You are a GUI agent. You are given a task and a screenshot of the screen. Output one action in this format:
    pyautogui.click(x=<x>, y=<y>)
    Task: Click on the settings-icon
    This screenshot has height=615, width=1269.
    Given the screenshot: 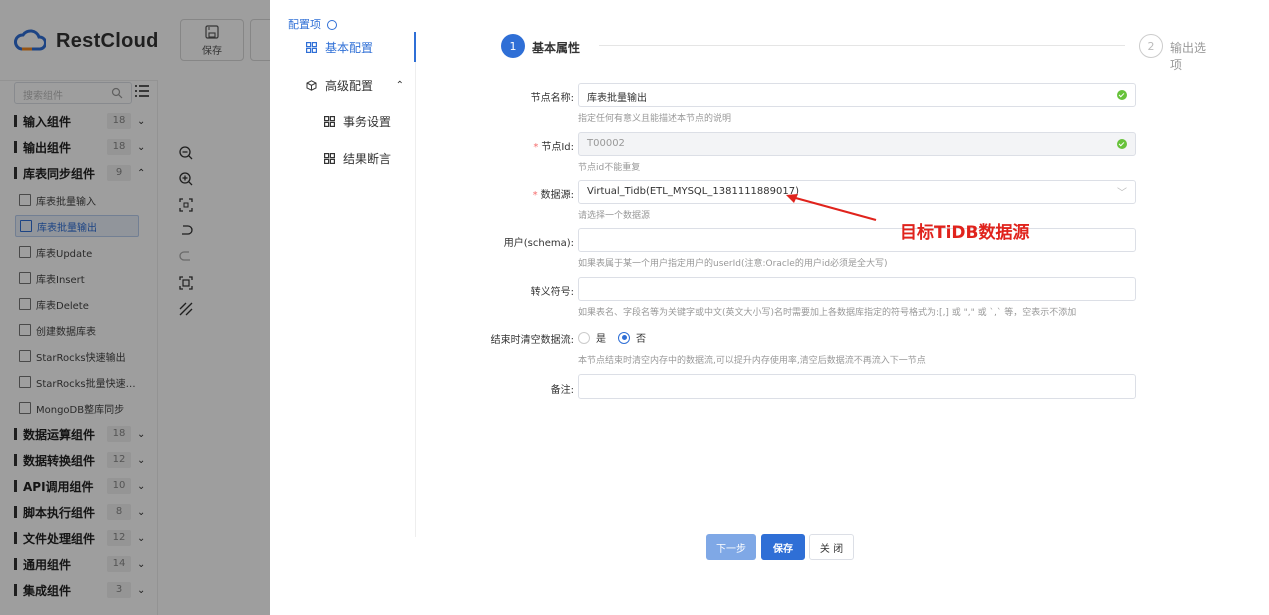 What is the action you would take?
    pyautogui.click(x=331, y=25)
    